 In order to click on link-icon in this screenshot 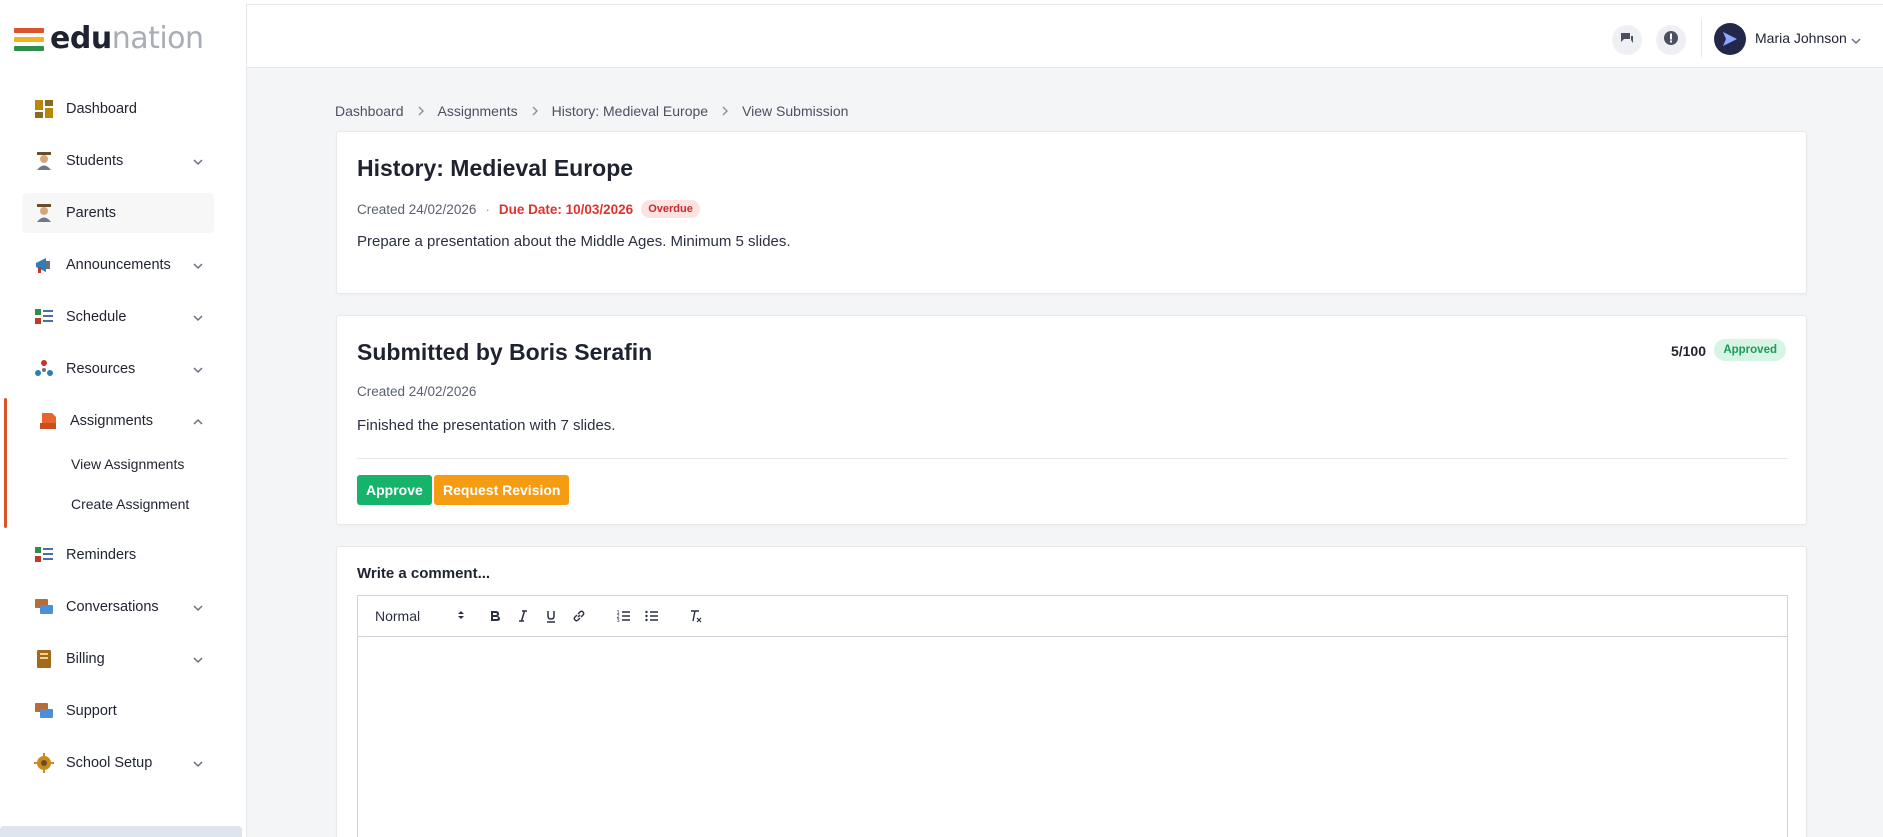, I will do `click(579, 616)`.